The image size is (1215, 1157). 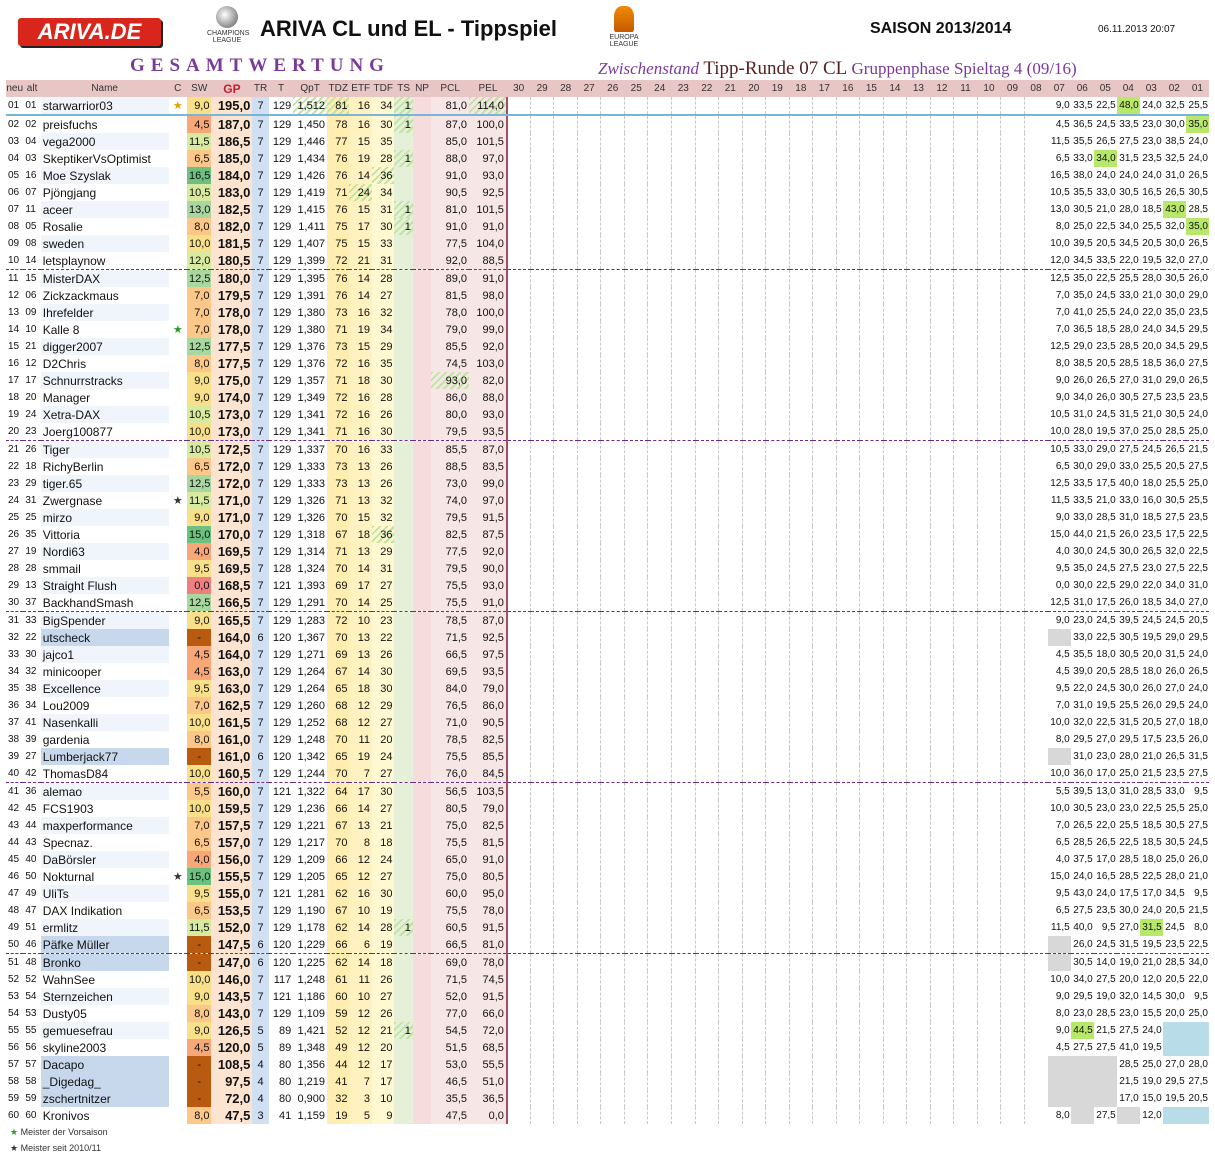 I want to click on player-name: zschertnitzer, so click(x=104, y=1098).